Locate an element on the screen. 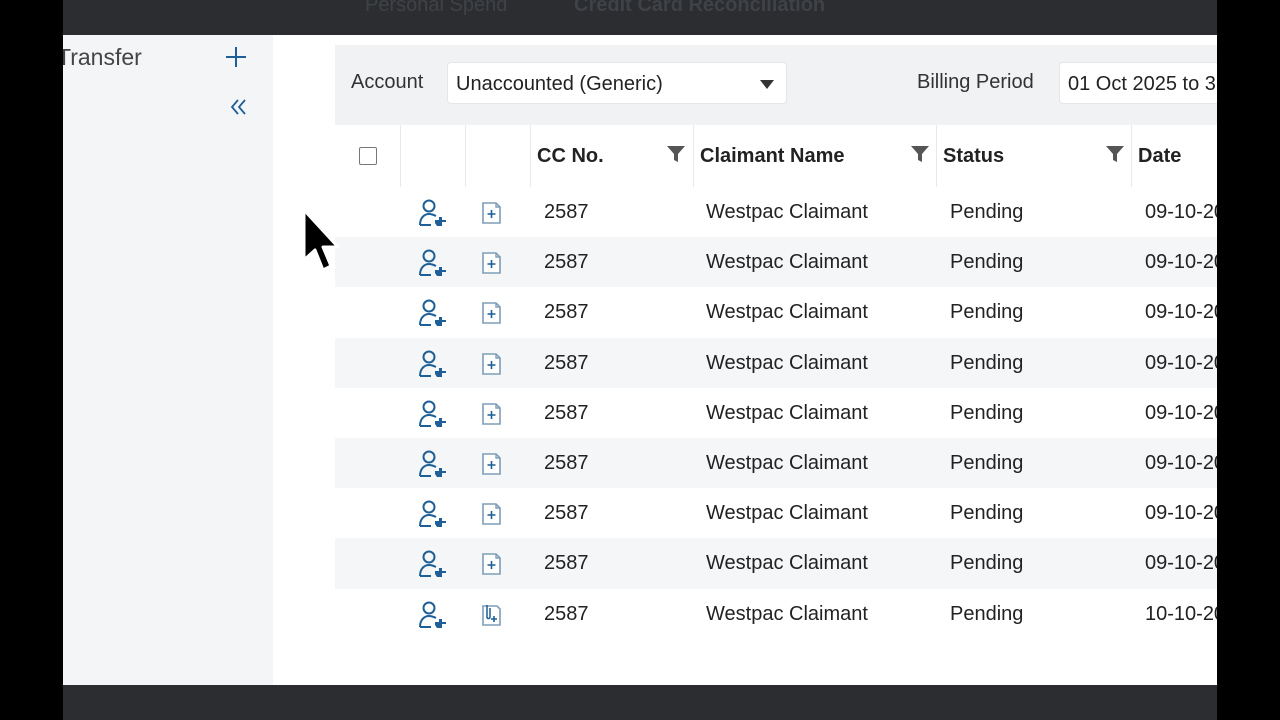 The width and height of the screenshot is (1280, 720). status-header: Status is located at coordinates (1034, 156).